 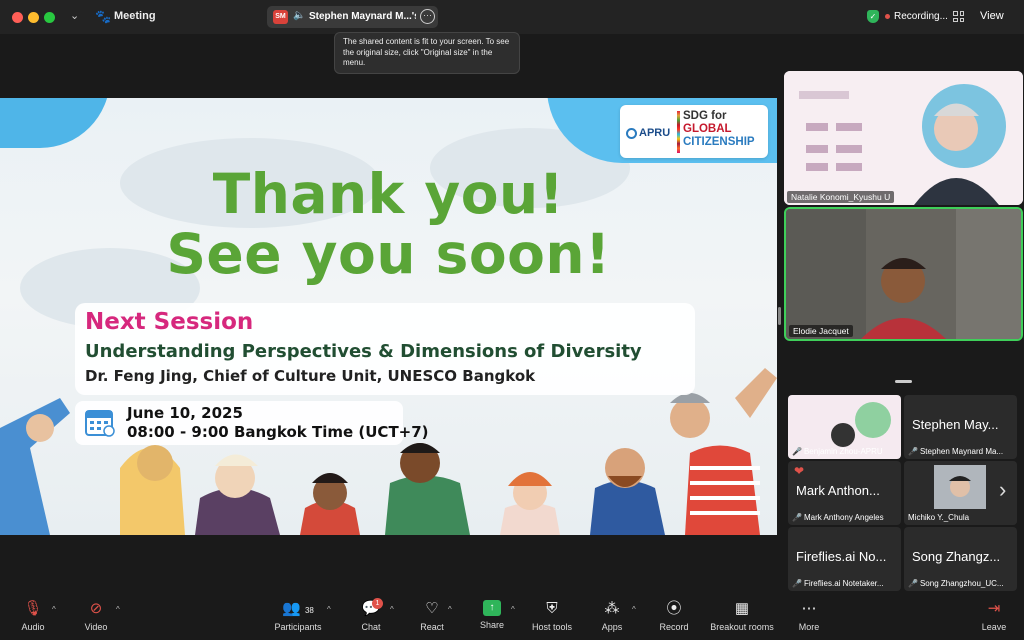 I want to click on share-button: ↑ Share, so click(x=492, y=615).